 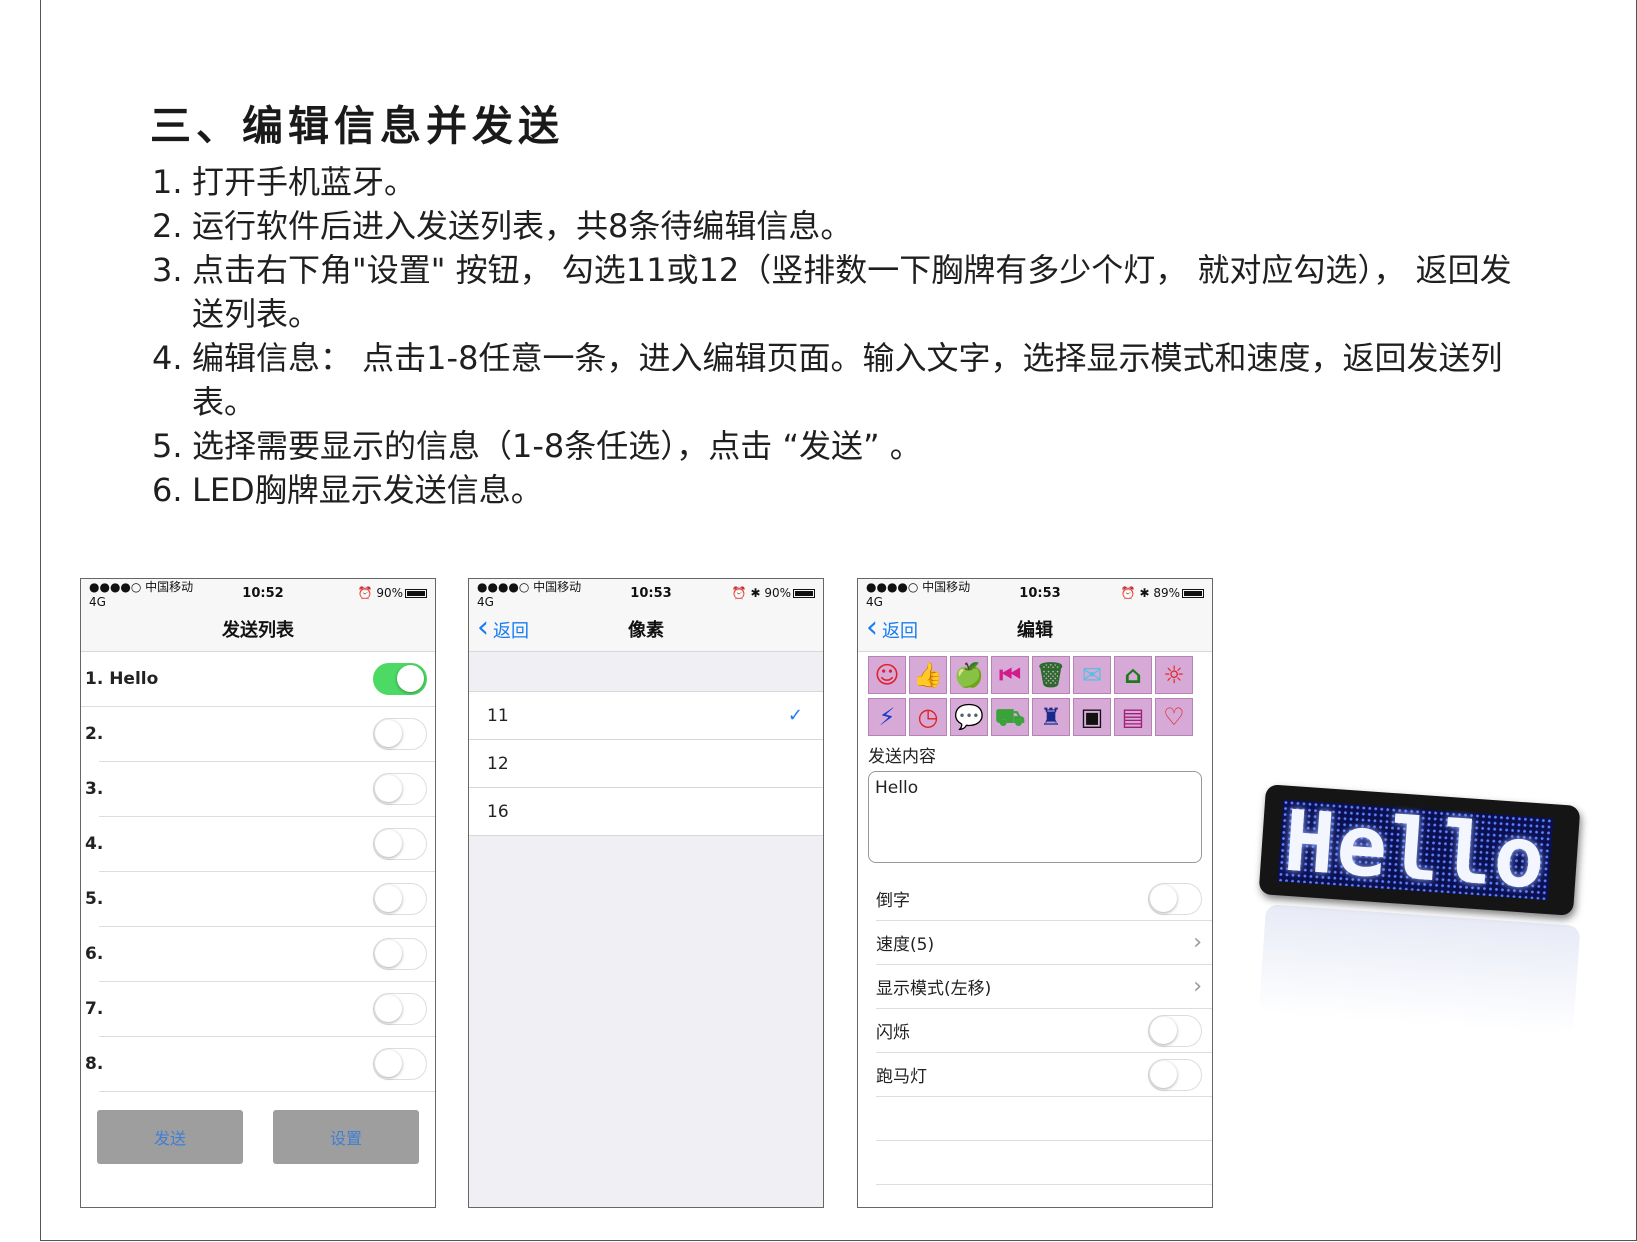 What do you see at coordinates (1174, 717) in the screenshot?
I see `heart-icon: ♡` at bounding box center [1174, 717].